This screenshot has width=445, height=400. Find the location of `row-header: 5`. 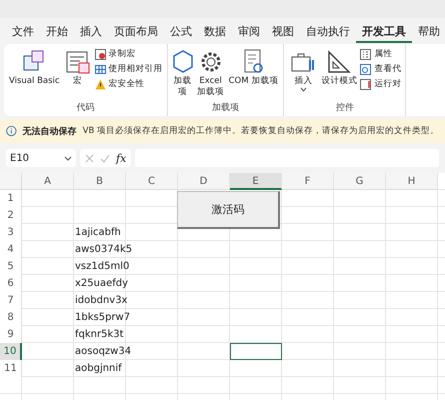

row-header: 5 is located at coordinates (11, 266).